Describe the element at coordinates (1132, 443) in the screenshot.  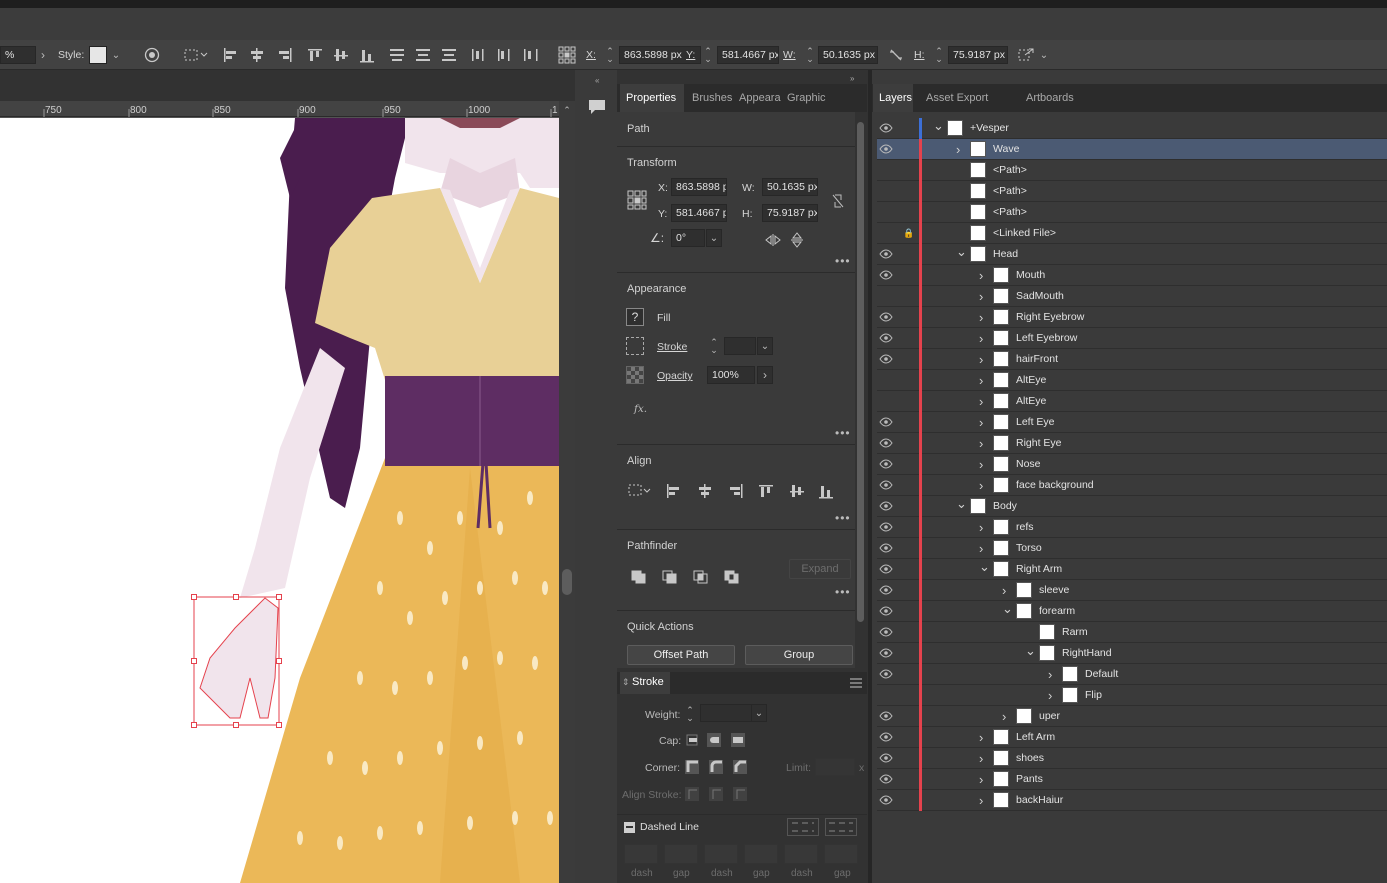
I see `layer-row: › Right Eye` at that location.